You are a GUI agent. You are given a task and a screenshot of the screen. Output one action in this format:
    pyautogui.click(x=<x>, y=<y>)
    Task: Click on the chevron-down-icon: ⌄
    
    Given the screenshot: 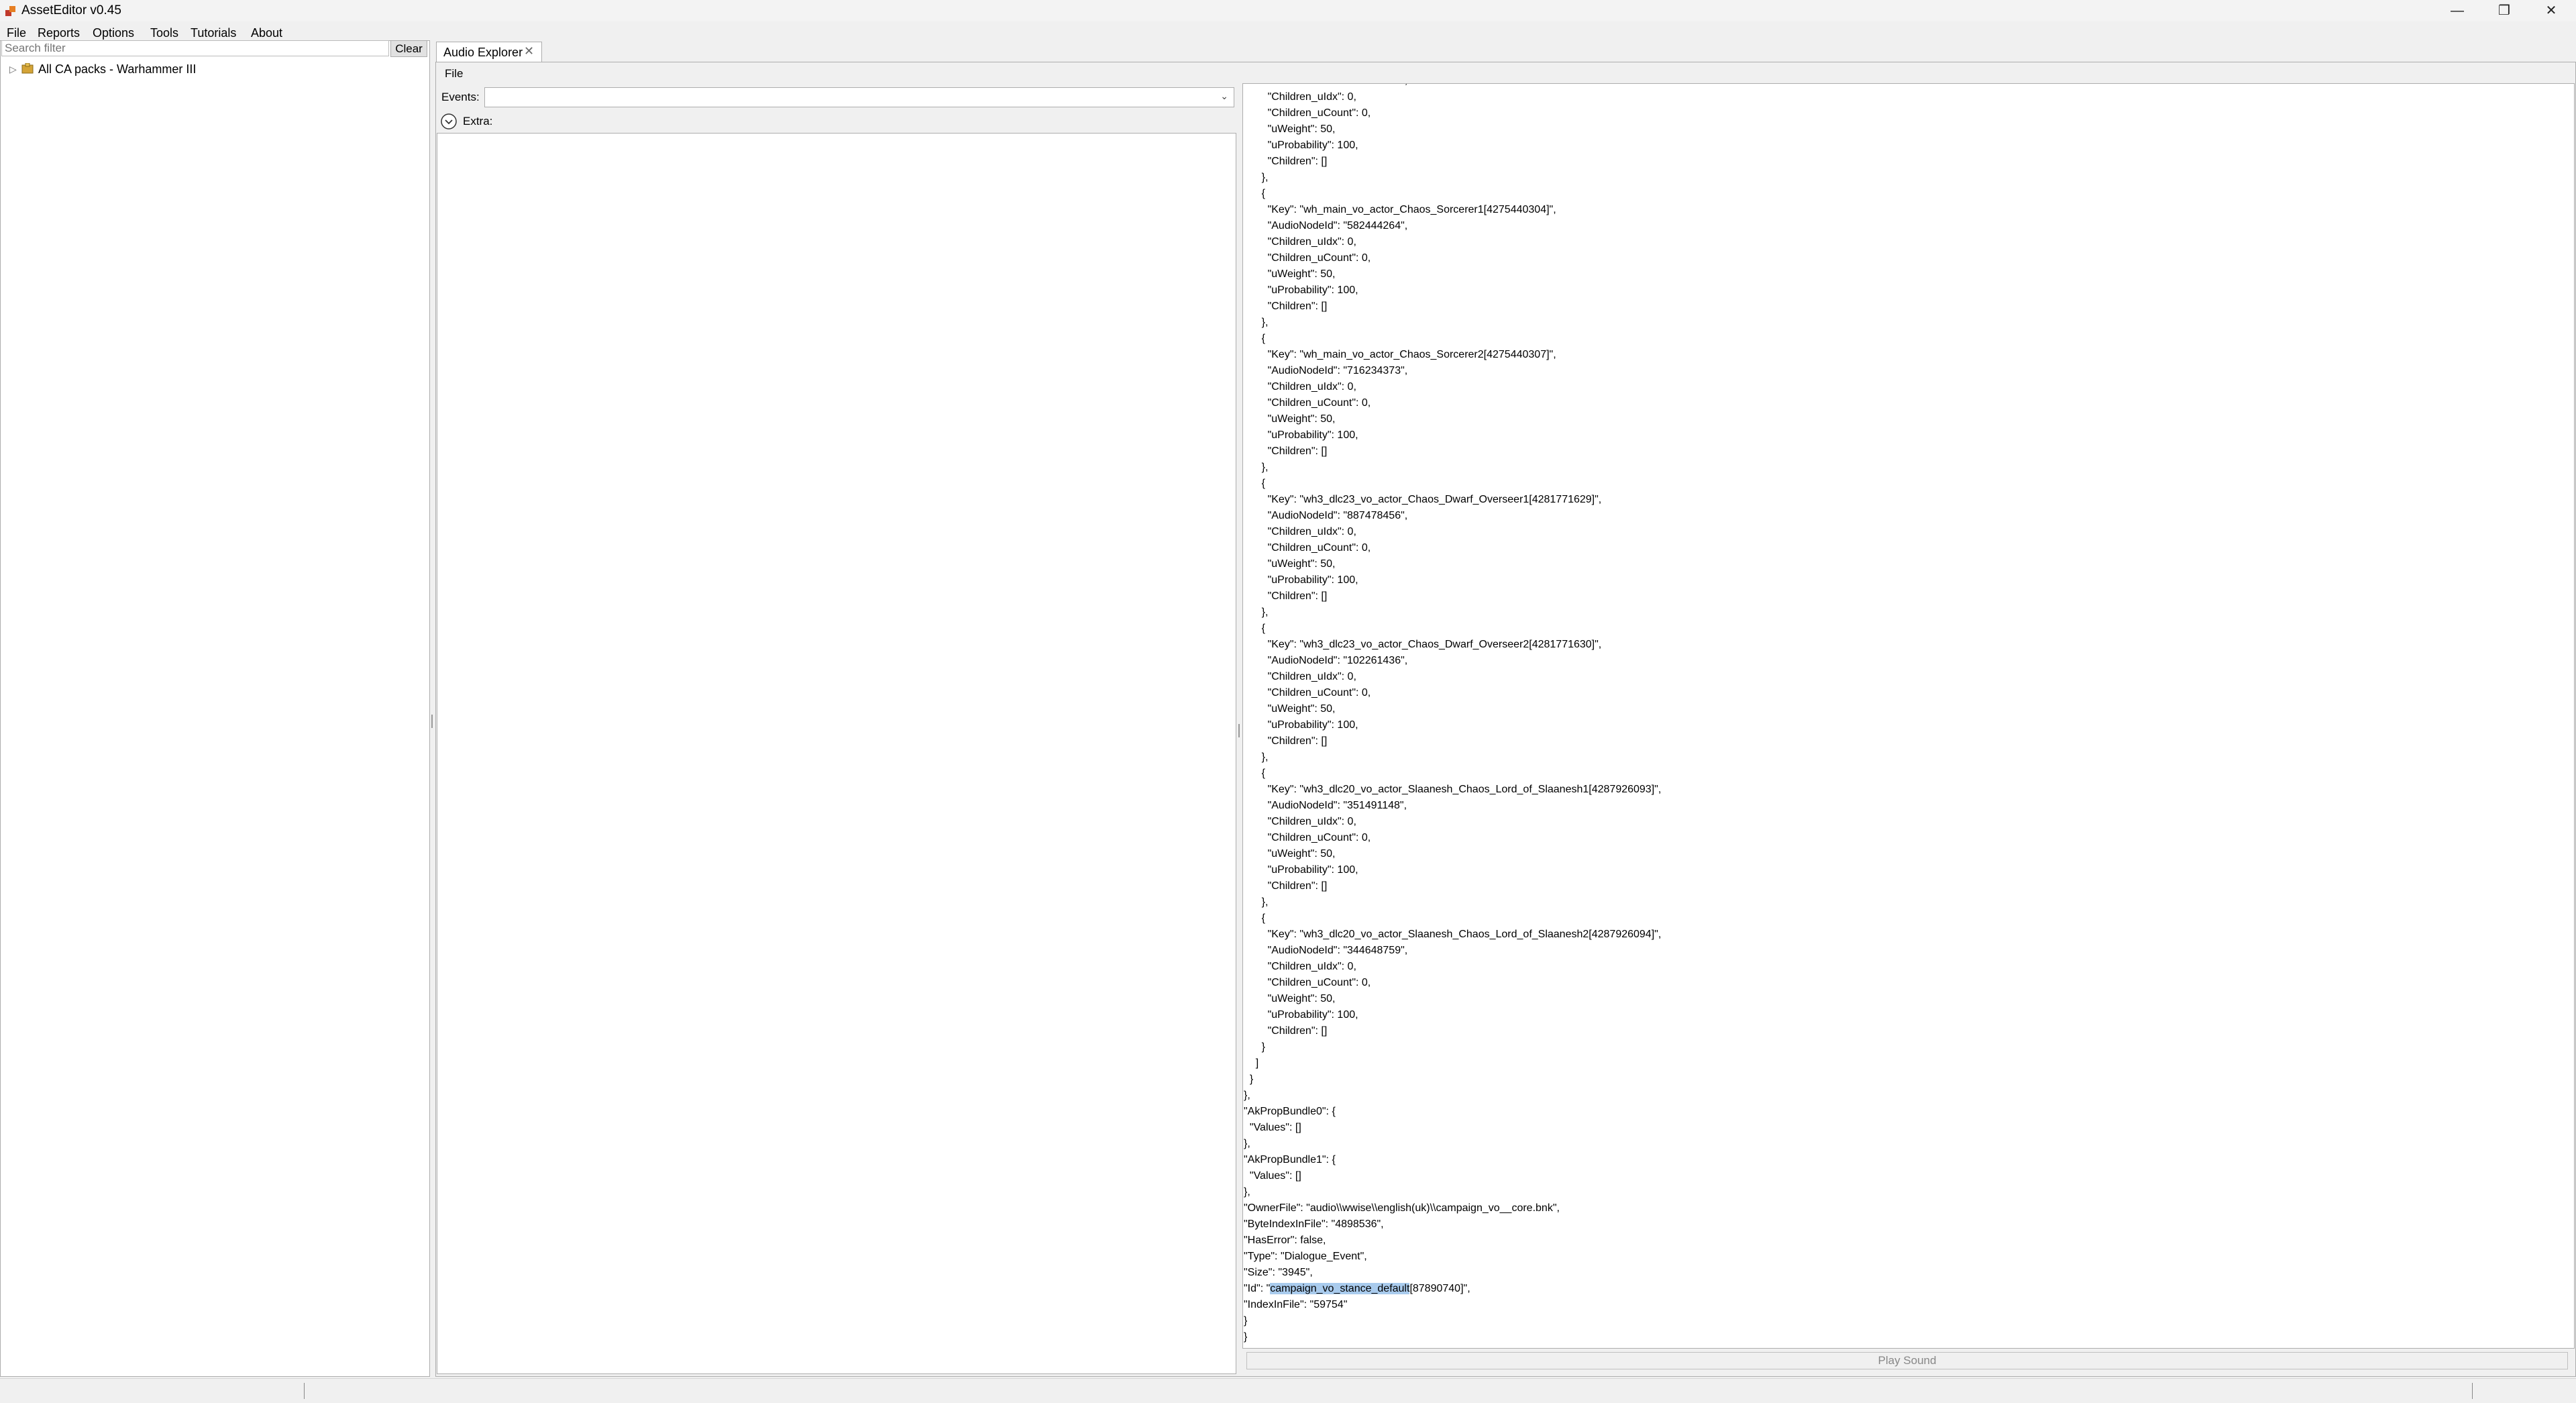 What is the action you would take?
    pyautogui.click(x=1224, y=96)
    